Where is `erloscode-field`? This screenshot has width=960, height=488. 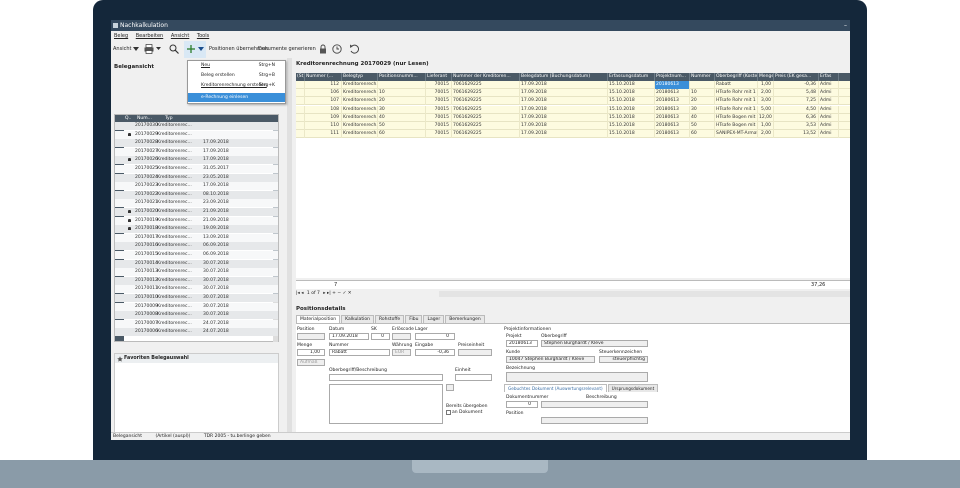 erloscode-field is located at coordinates (401, 336).